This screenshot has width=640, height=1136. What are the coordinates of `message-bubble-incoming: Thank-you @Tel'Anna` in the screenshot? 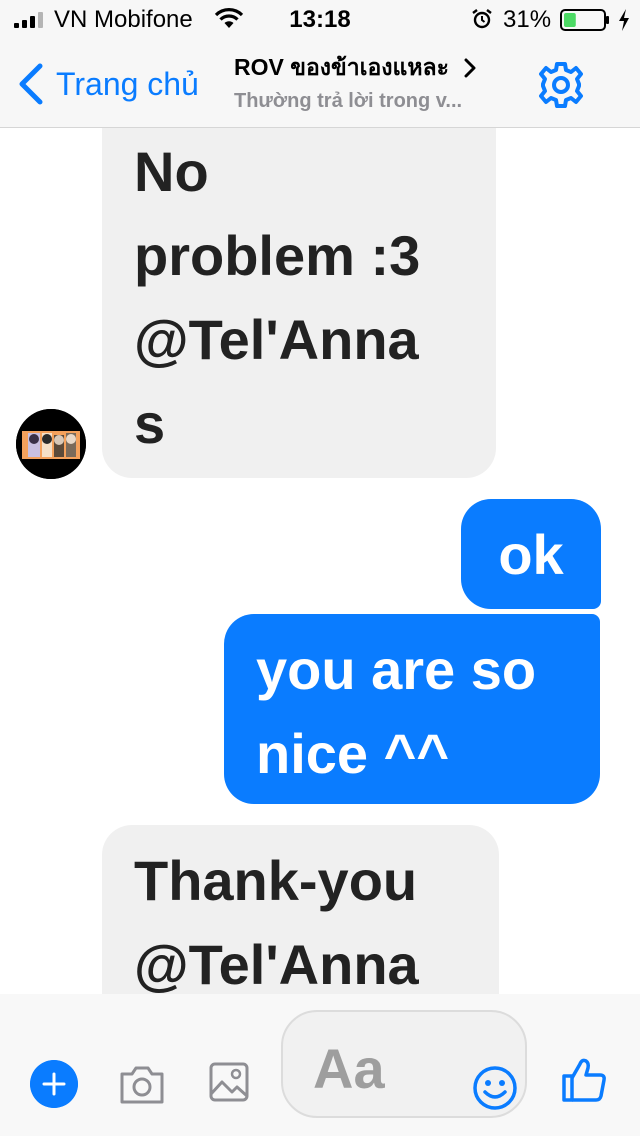 It's located at (300, 909).